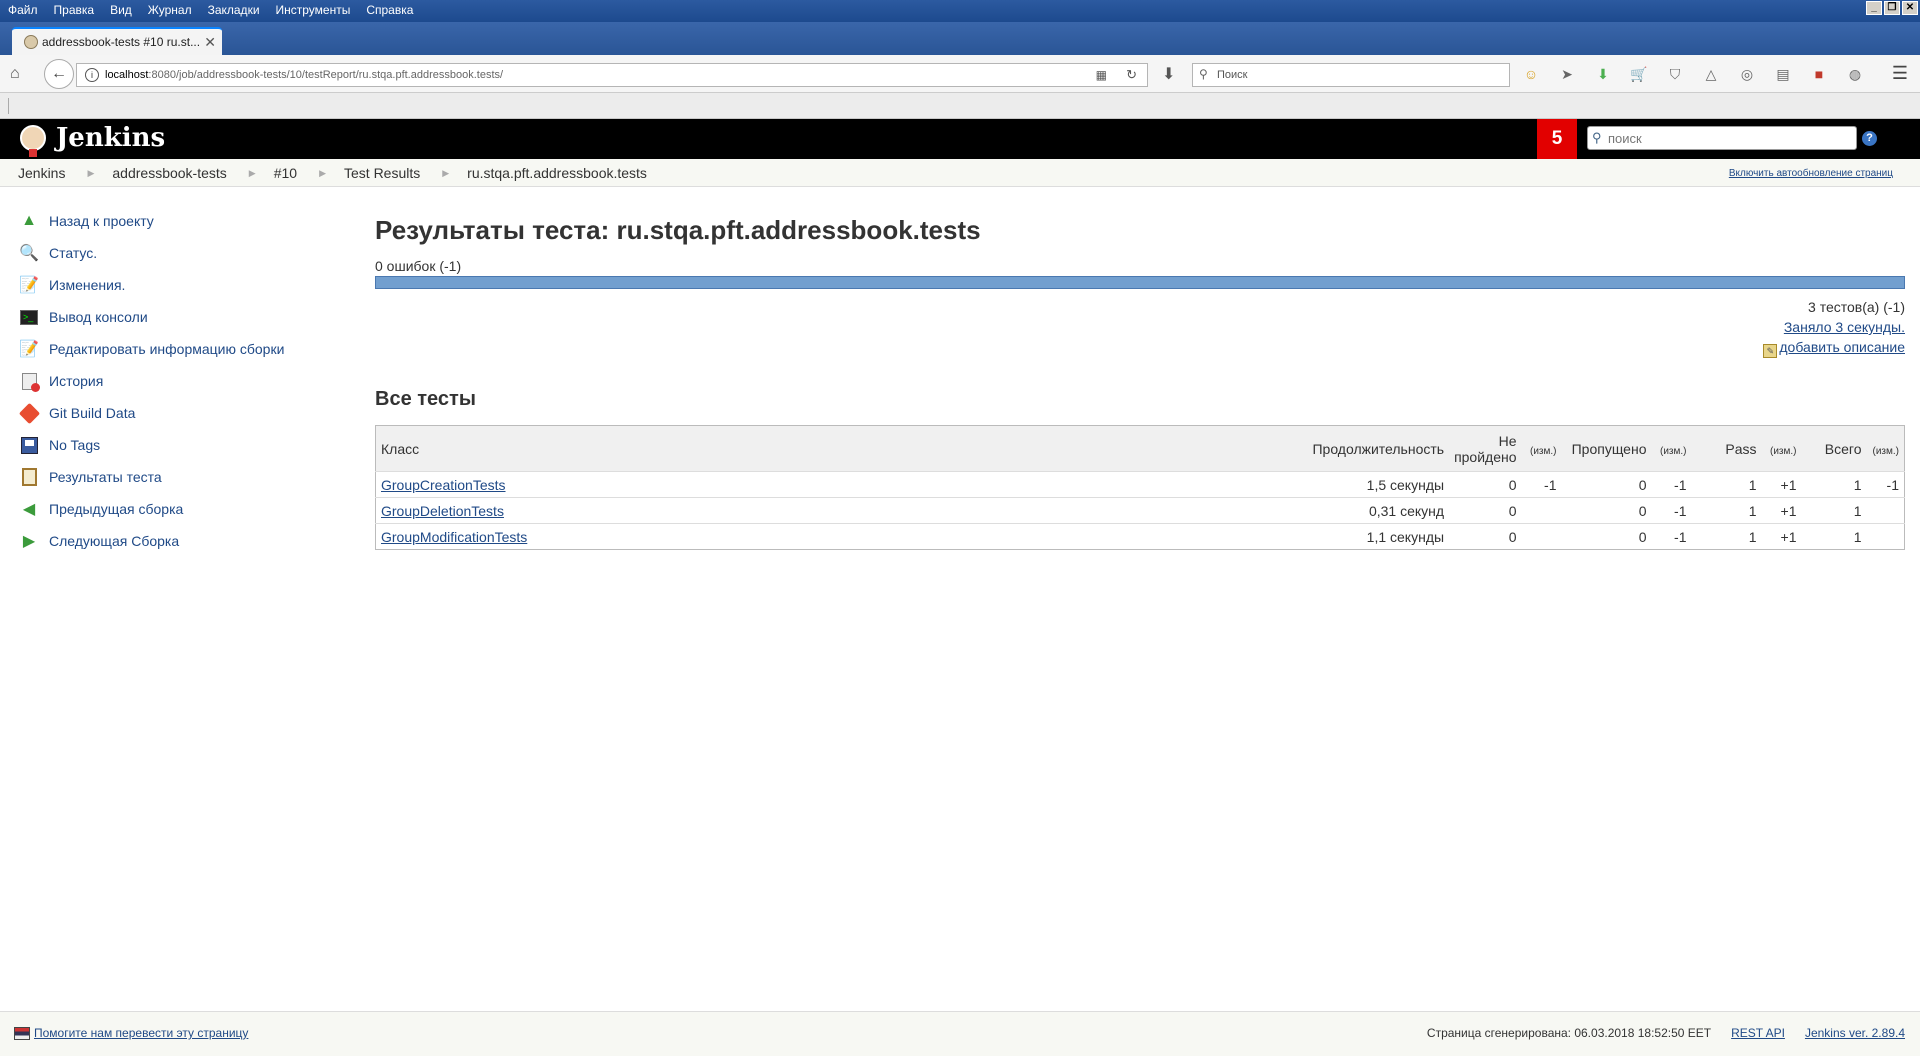 Image resolution: width=1920 pixels, height=1056 pixels. What do you see at coordinates (121, 10) in the screenshot?
I see `menu-view: Вид` at bounding box center [121, 10].